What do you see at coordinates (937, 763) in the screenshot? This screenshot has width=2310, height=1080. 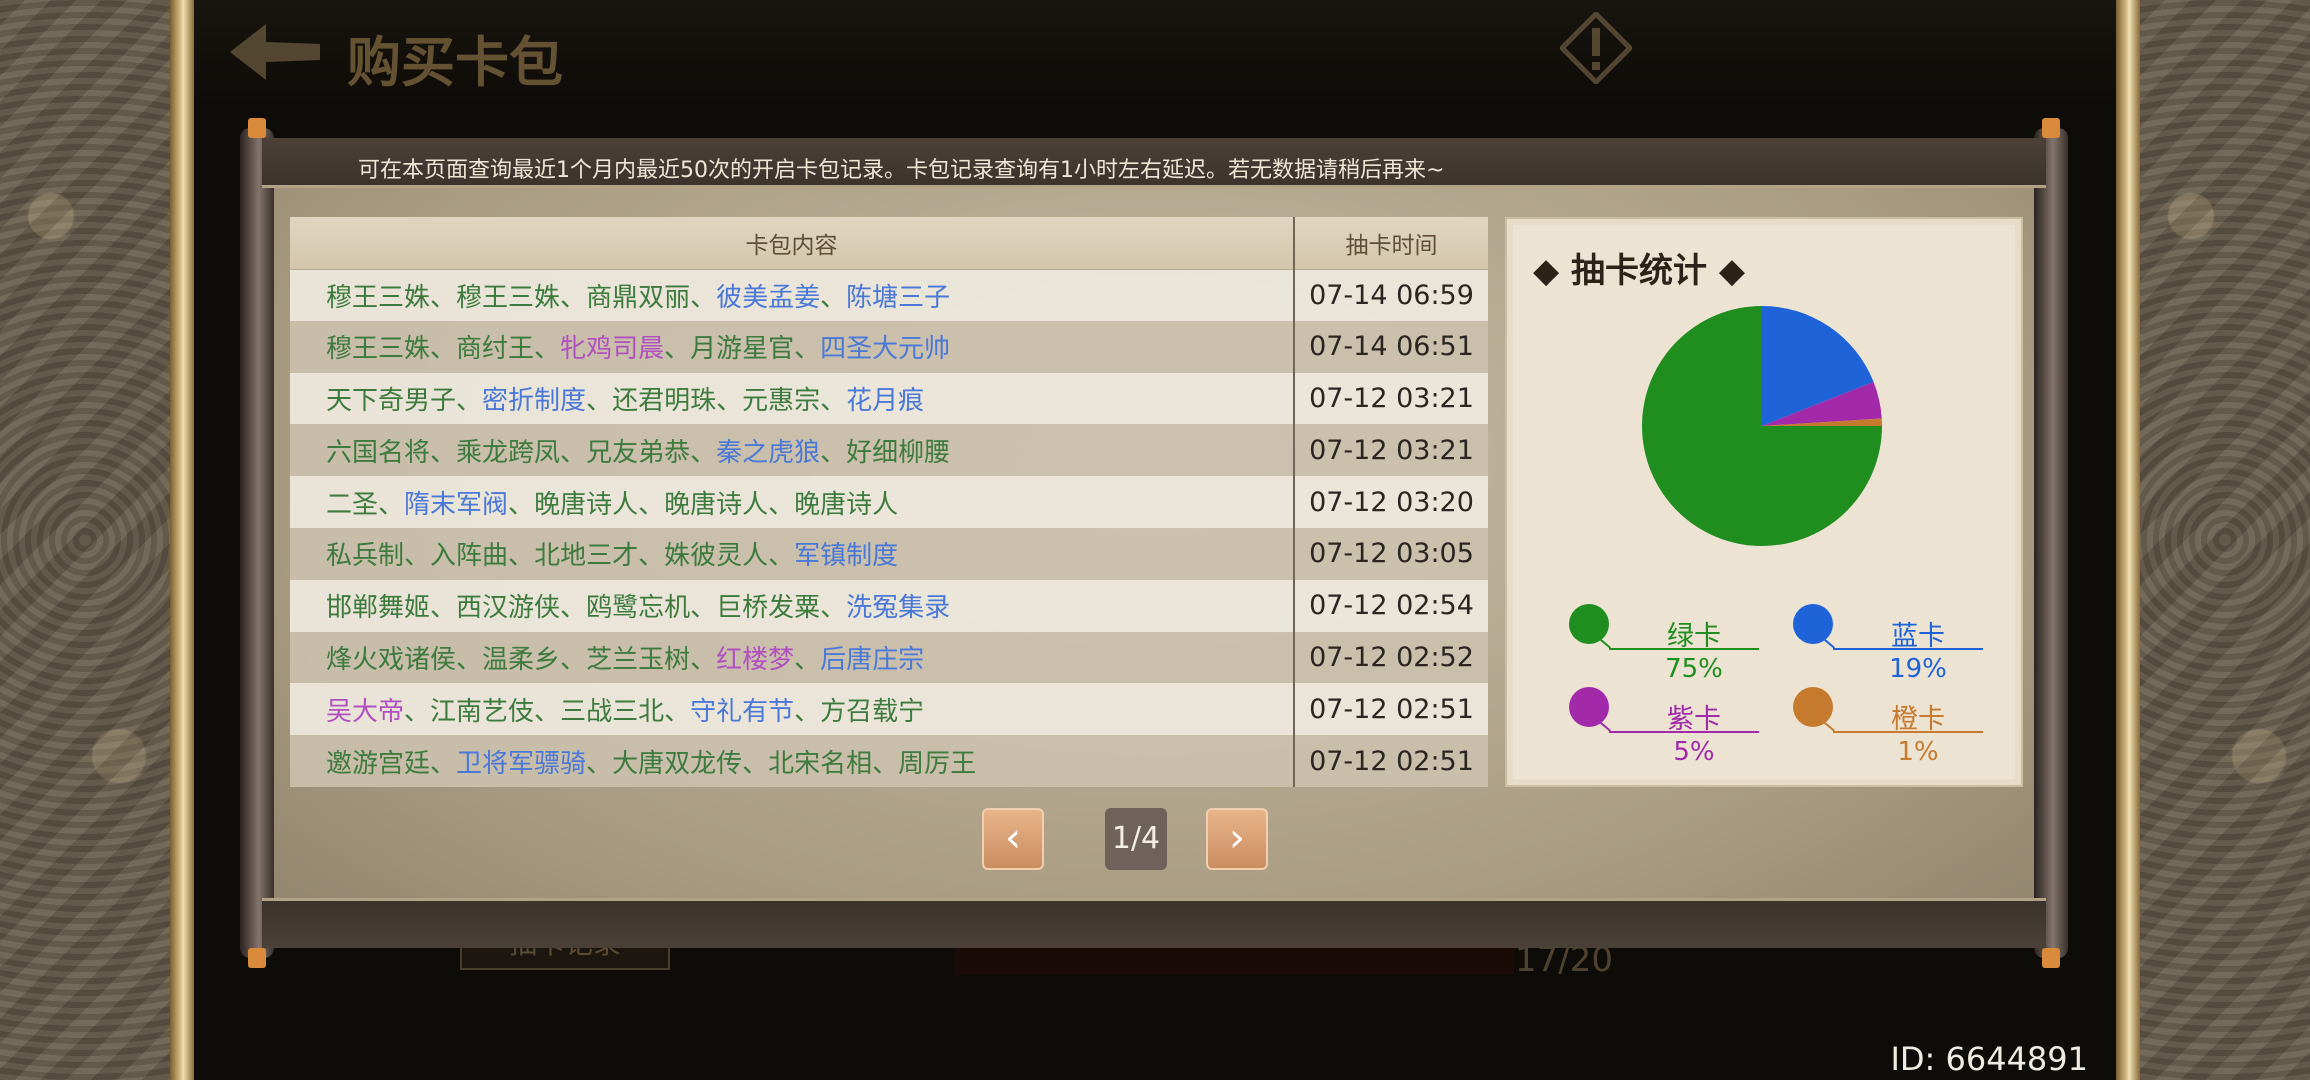 I see `card-name: 周厉王` at bounding box center [937, 763].